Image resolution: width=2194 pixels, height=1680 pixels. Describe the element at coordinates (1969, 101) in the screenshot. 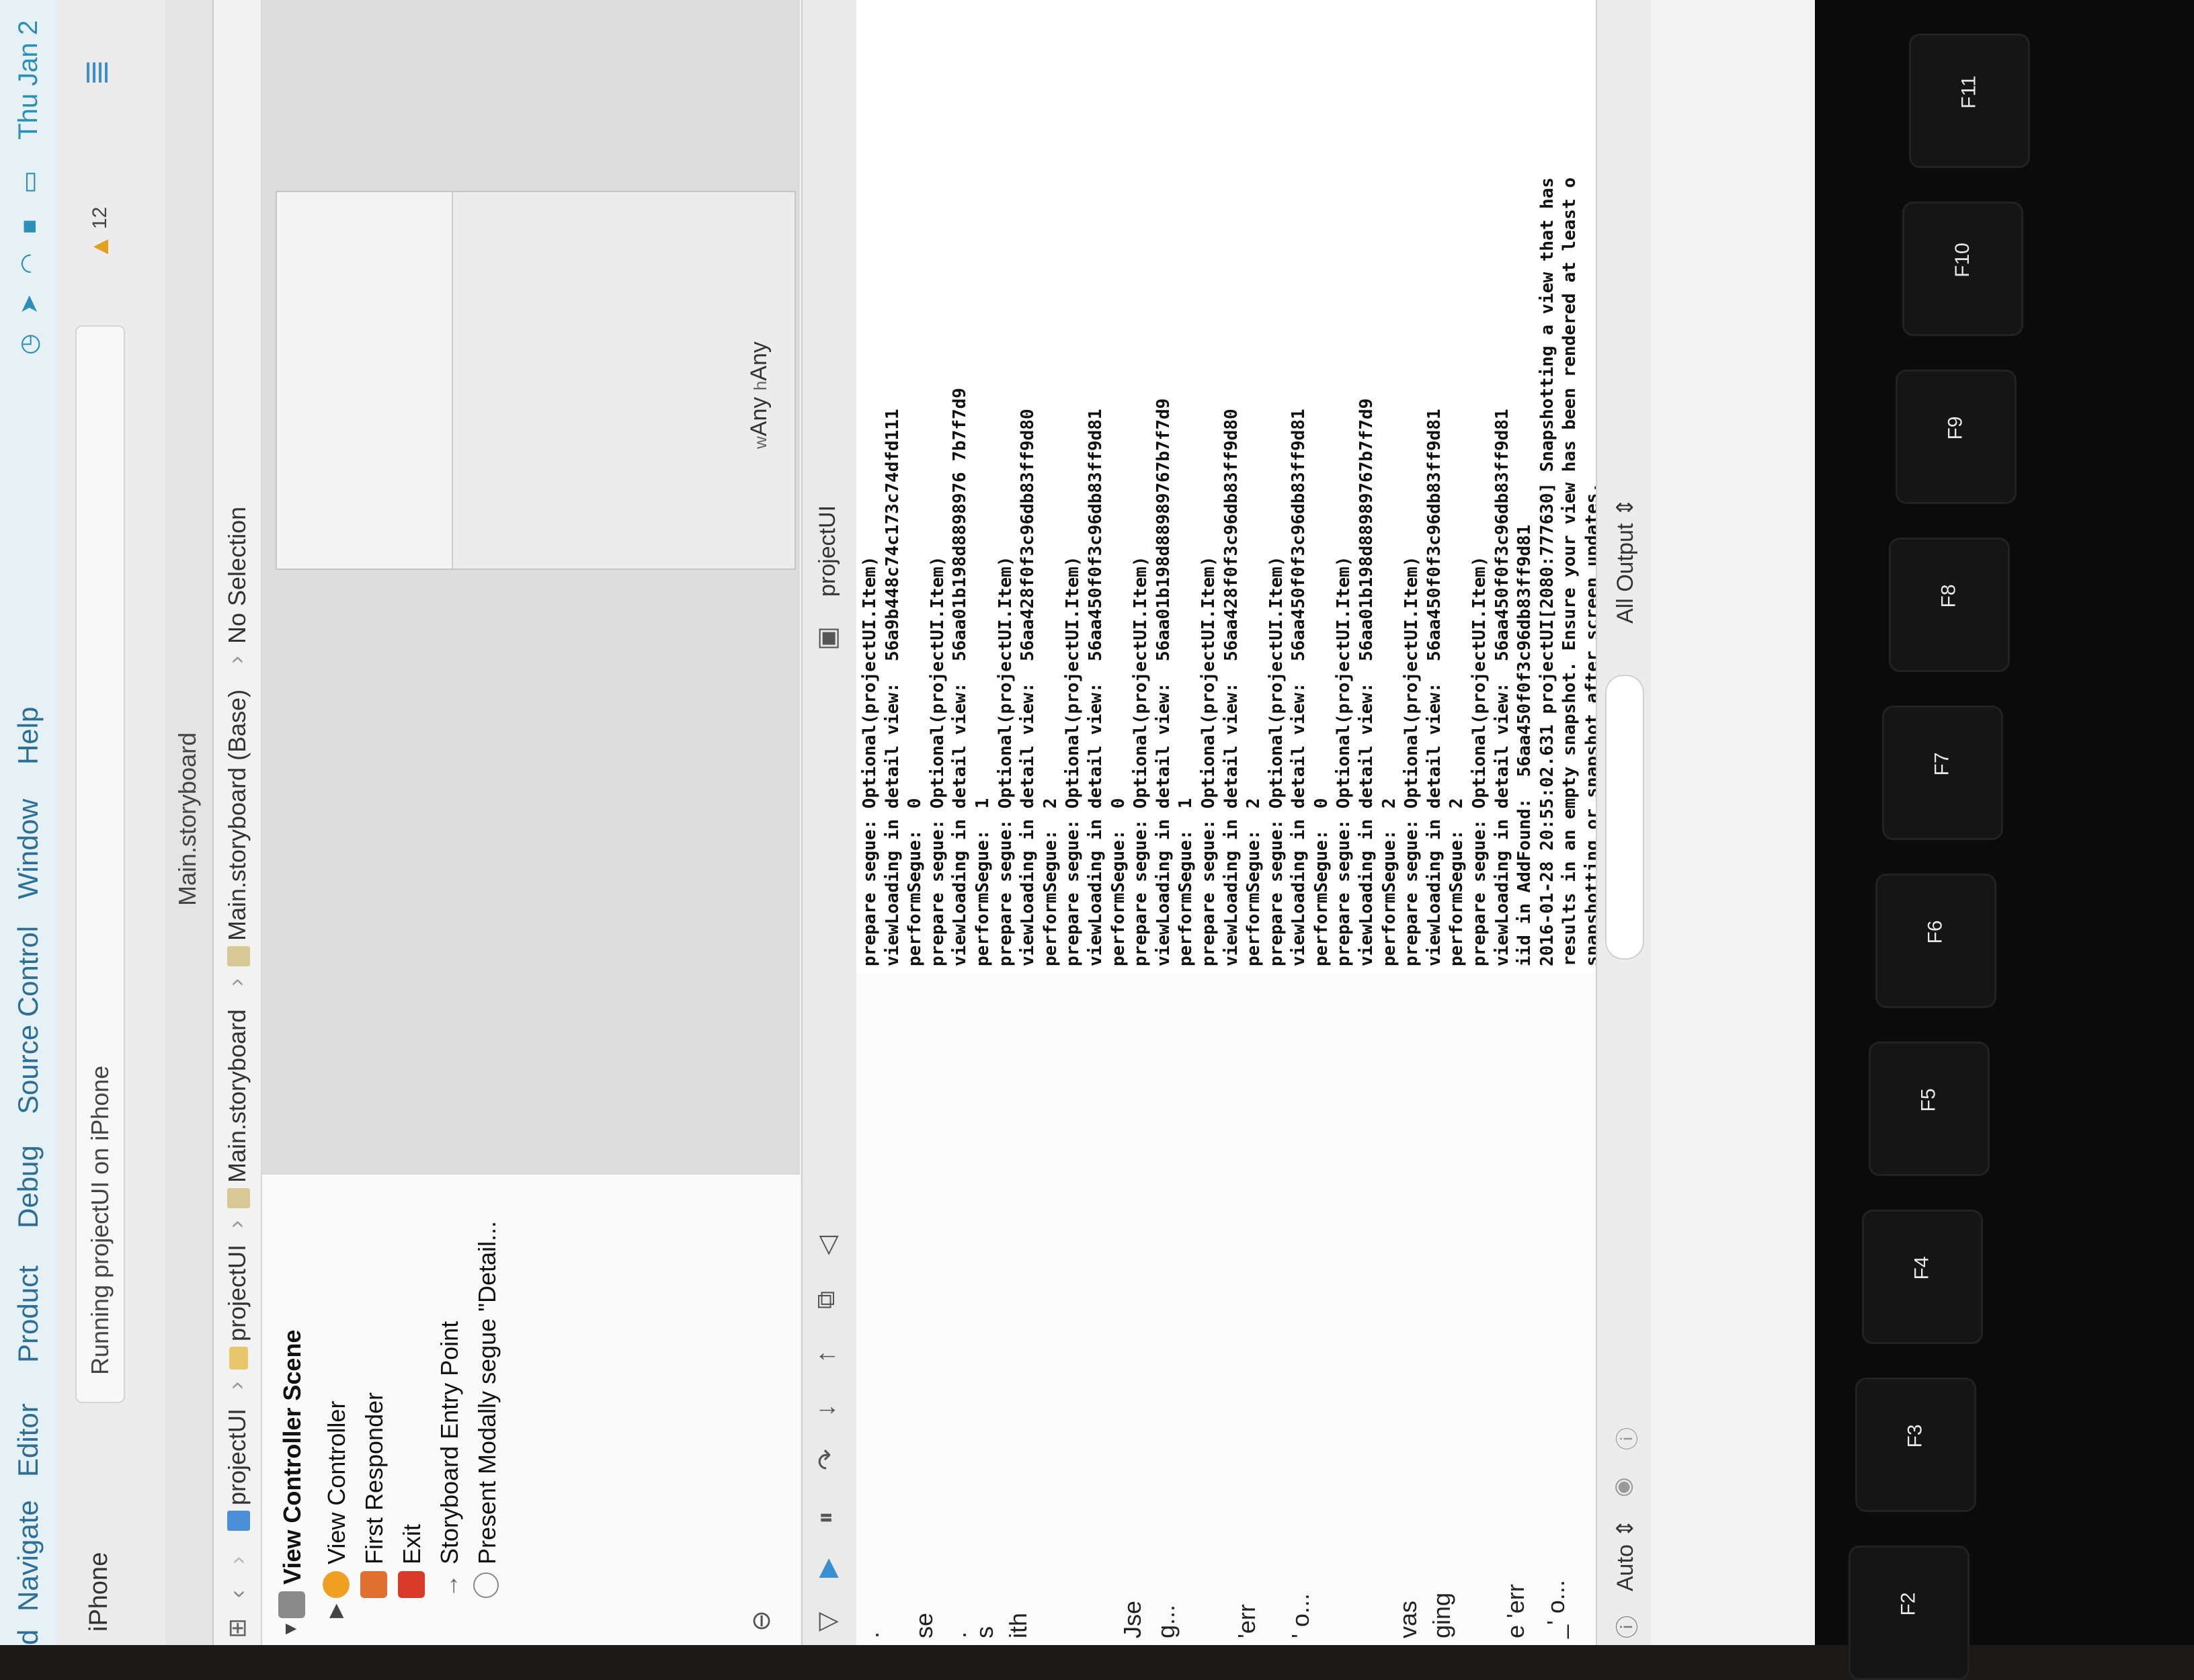

I see `key-f11: F11` at that location.